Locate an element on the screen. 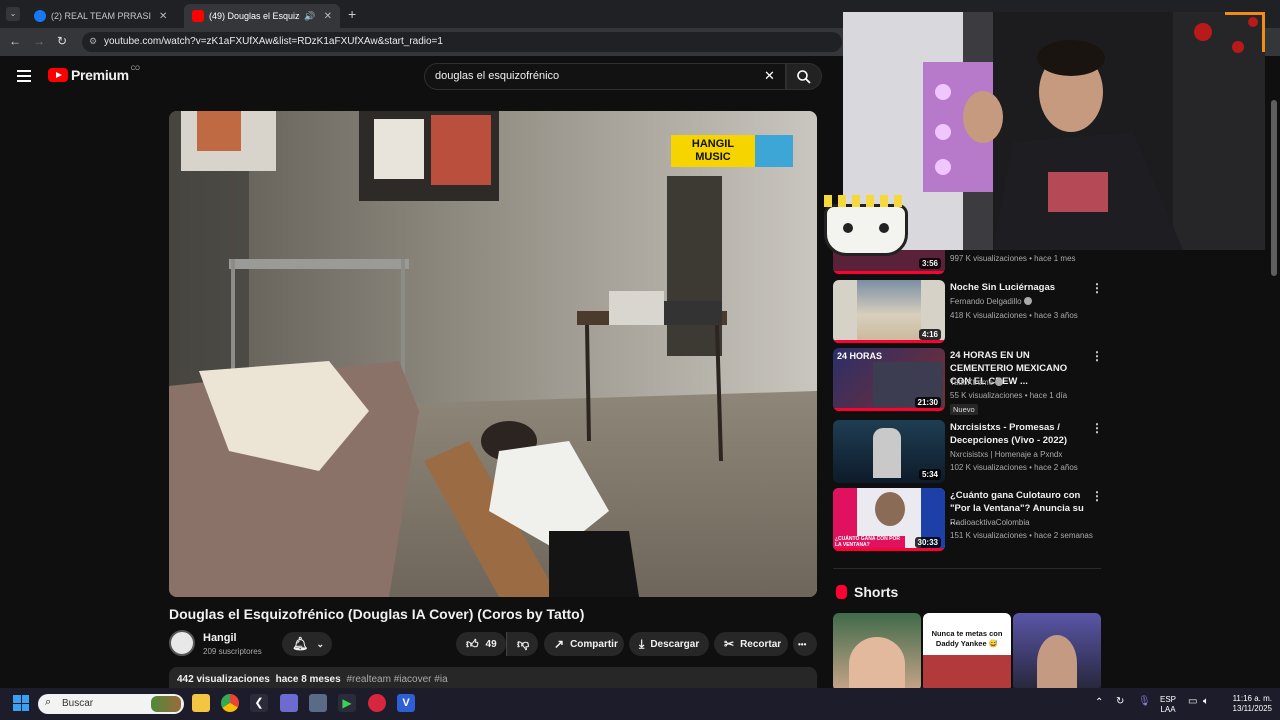  tab-facebook: (2) REAL TEAM PRRASI | Faceboo ✕ is located at coordinates (104, 16).